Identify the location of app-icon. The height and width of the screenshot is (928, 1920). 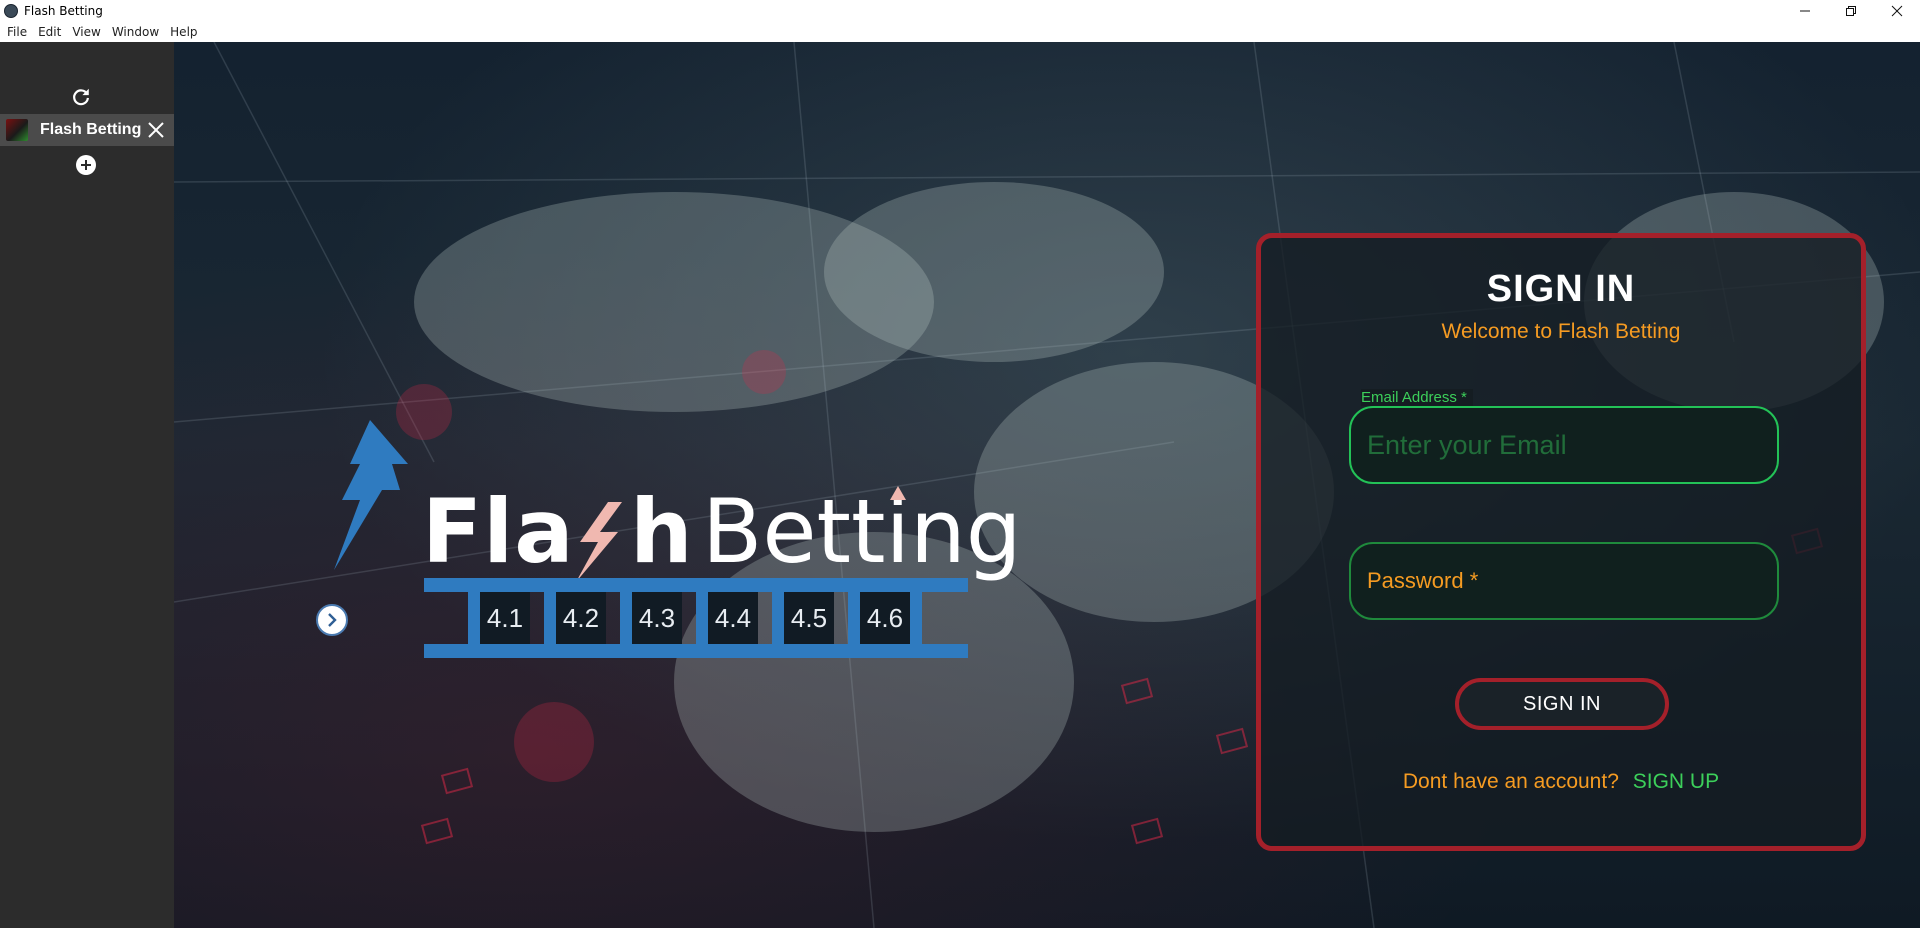
(11, 11).